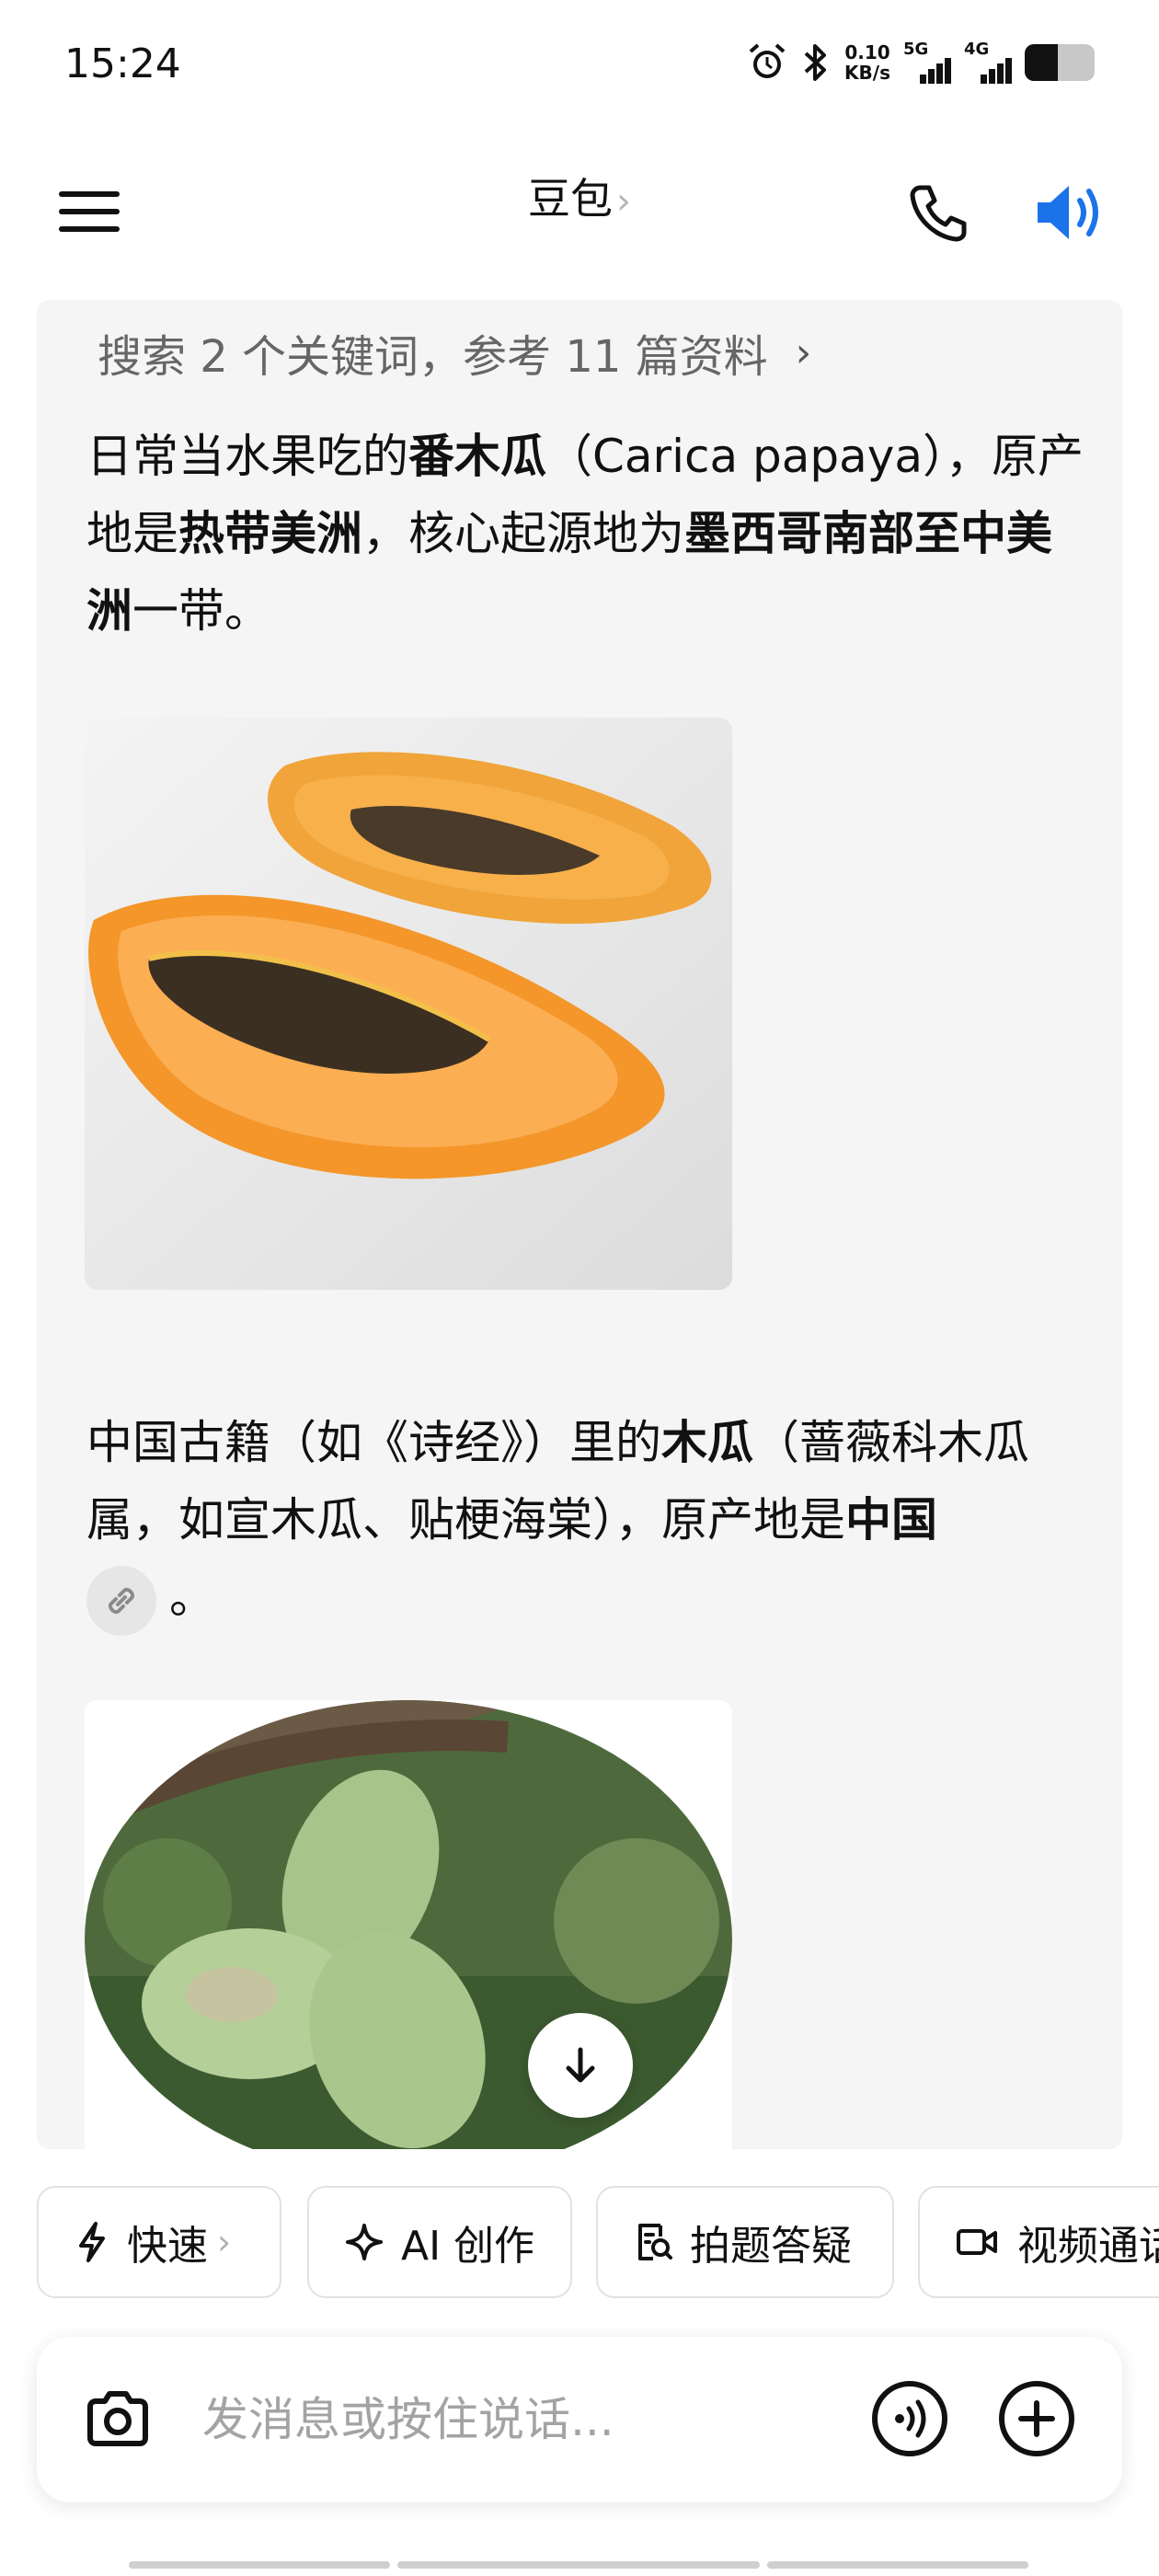 Image resolution: width=1159 pixels, height=2576 pixels. What do you see at coordinates (408, 1924) in the screenshot?
I see `chinese-quince-image` at bounding box center [408, 1924].